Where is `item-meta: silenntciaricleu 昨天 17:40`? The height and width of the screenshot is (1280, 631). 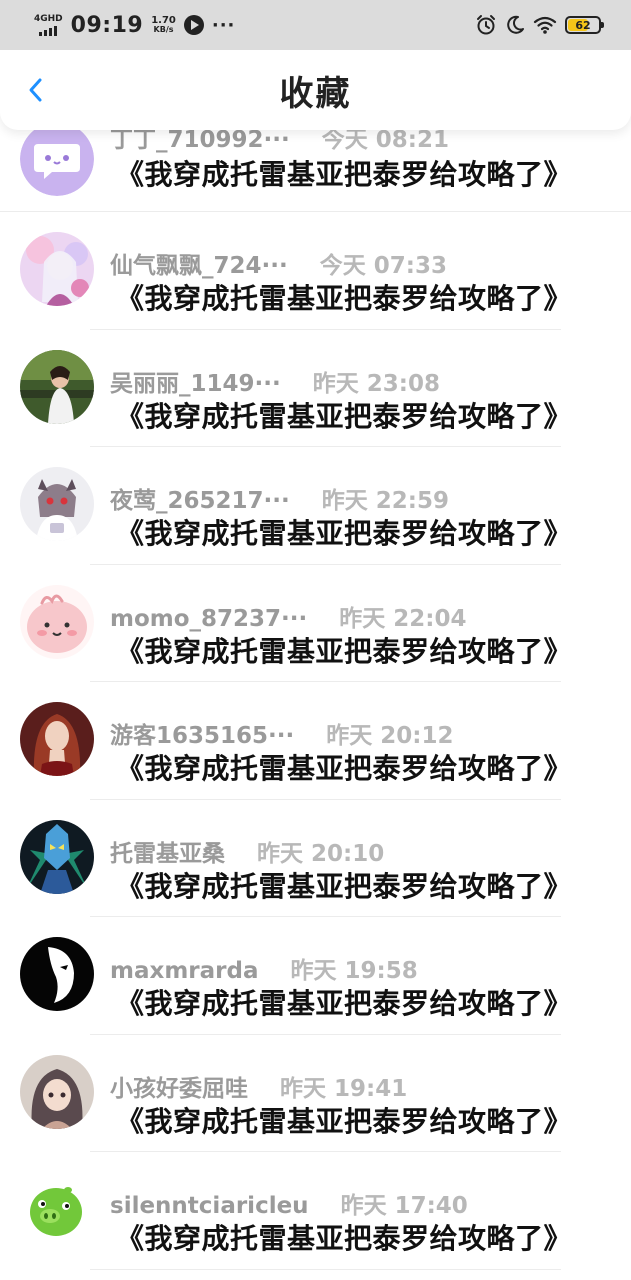 item-meta: silenntciaricleu 昨天 17:40 is located at coordinates (289, 1203).